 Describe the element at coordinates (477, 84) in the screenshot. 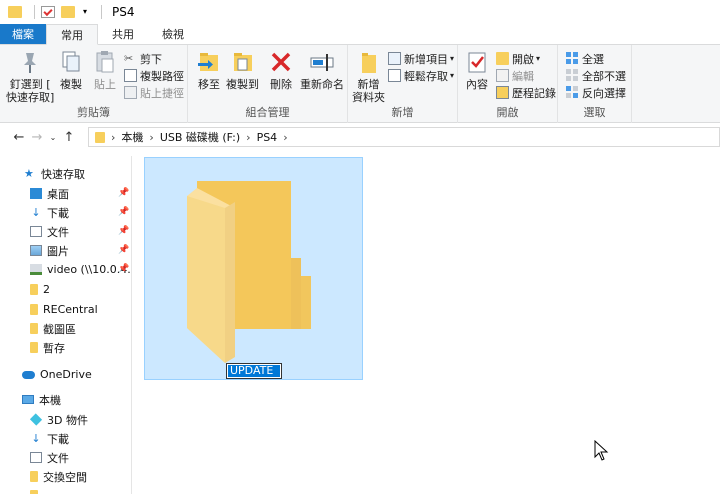

I see `properties-label: 內容` at that location.